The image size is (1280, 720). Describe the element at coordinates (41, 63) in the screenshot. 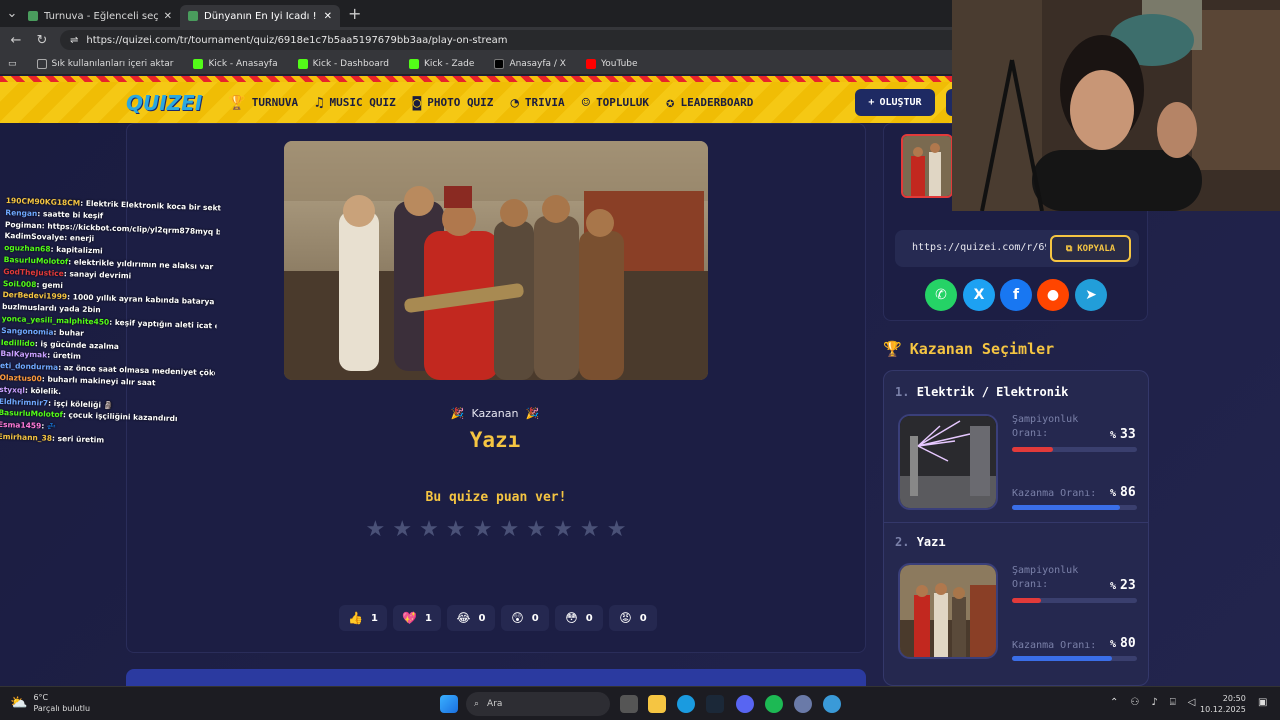

I see `folder-icon` at that location.